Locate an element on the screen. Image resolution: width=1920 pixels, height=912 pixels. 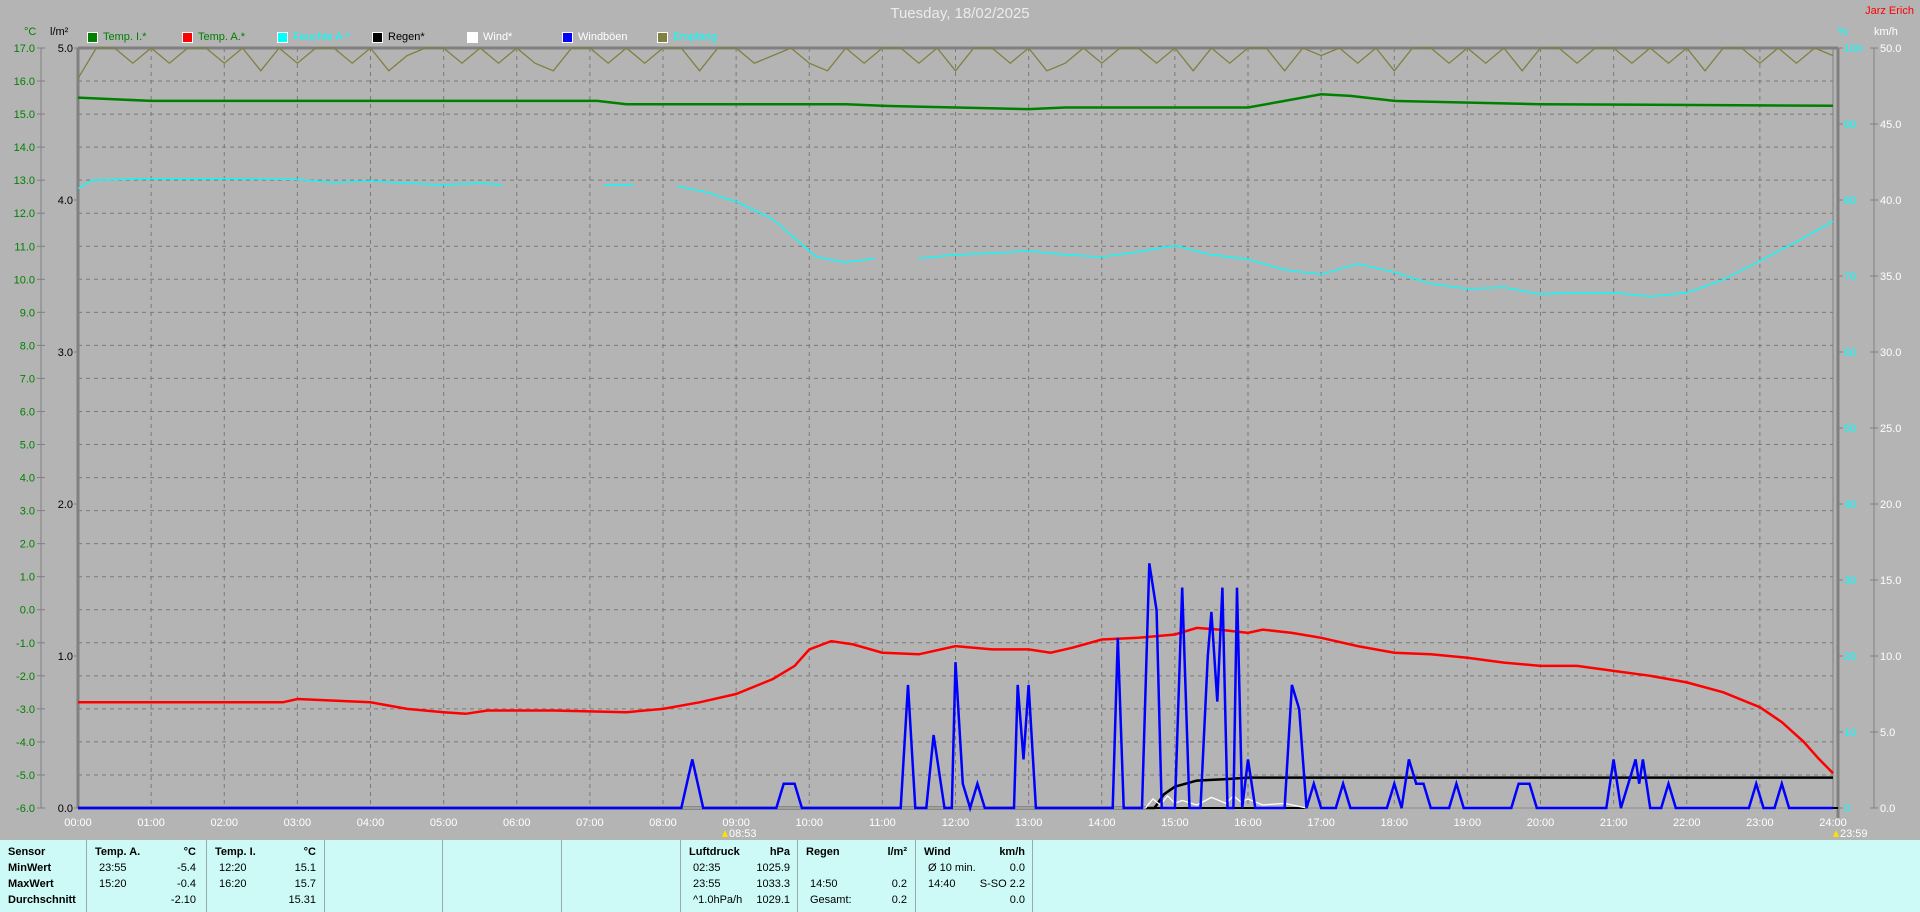
wind-tick-label: 35.0 is located at coordinates (1890, 277).